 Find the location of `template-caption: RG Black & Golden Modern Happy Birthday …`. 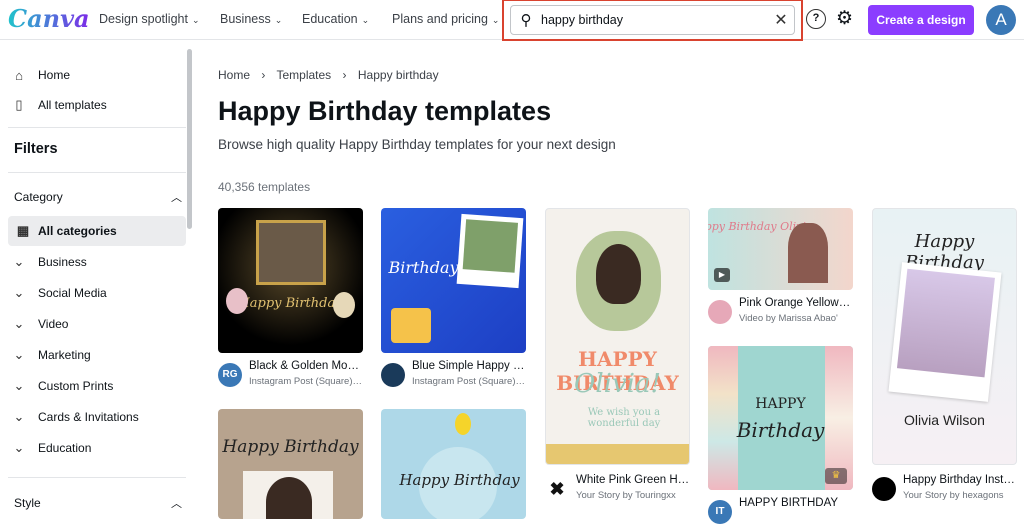

template-caption: RG Black & Golden Modern Happy Birthday … is located at coordinates (290, 376).